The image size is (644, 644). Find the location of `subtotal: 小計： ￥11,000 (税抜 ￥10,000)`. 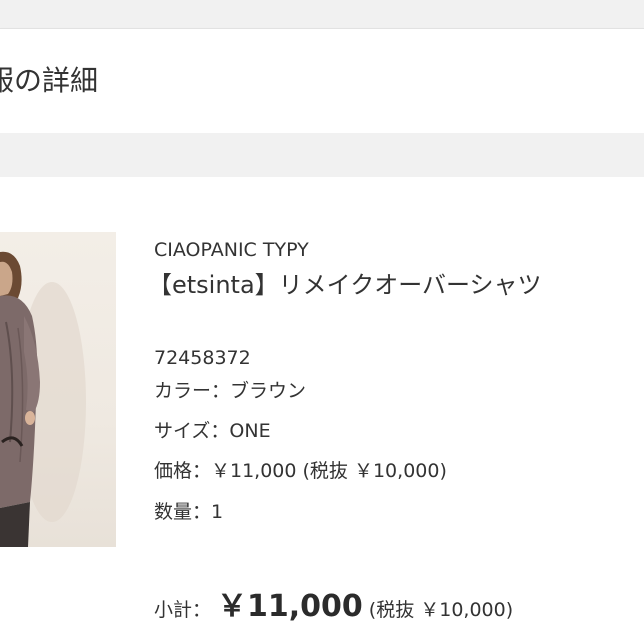

subtotal: 小計： ￥11,000 (税抜 ￥10,000) is located at coordinates (333, 603).